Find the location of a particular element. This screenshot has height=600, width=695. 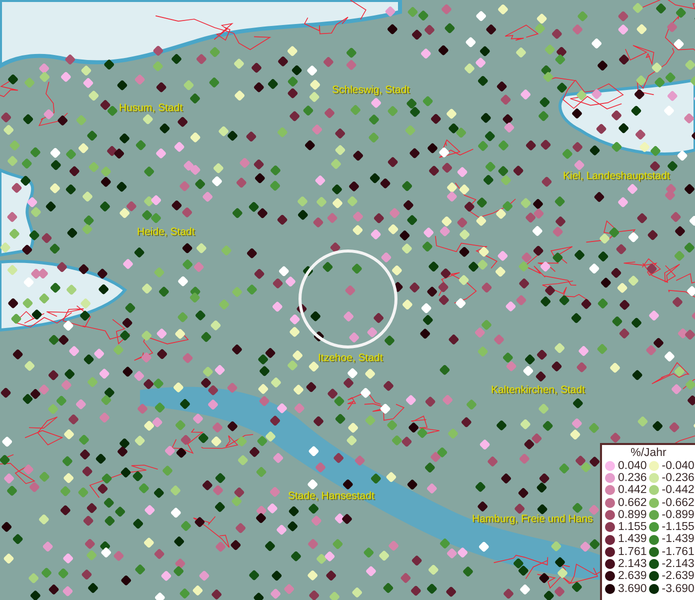

legend-value: -3.690 is located at coordinates (678, 588).